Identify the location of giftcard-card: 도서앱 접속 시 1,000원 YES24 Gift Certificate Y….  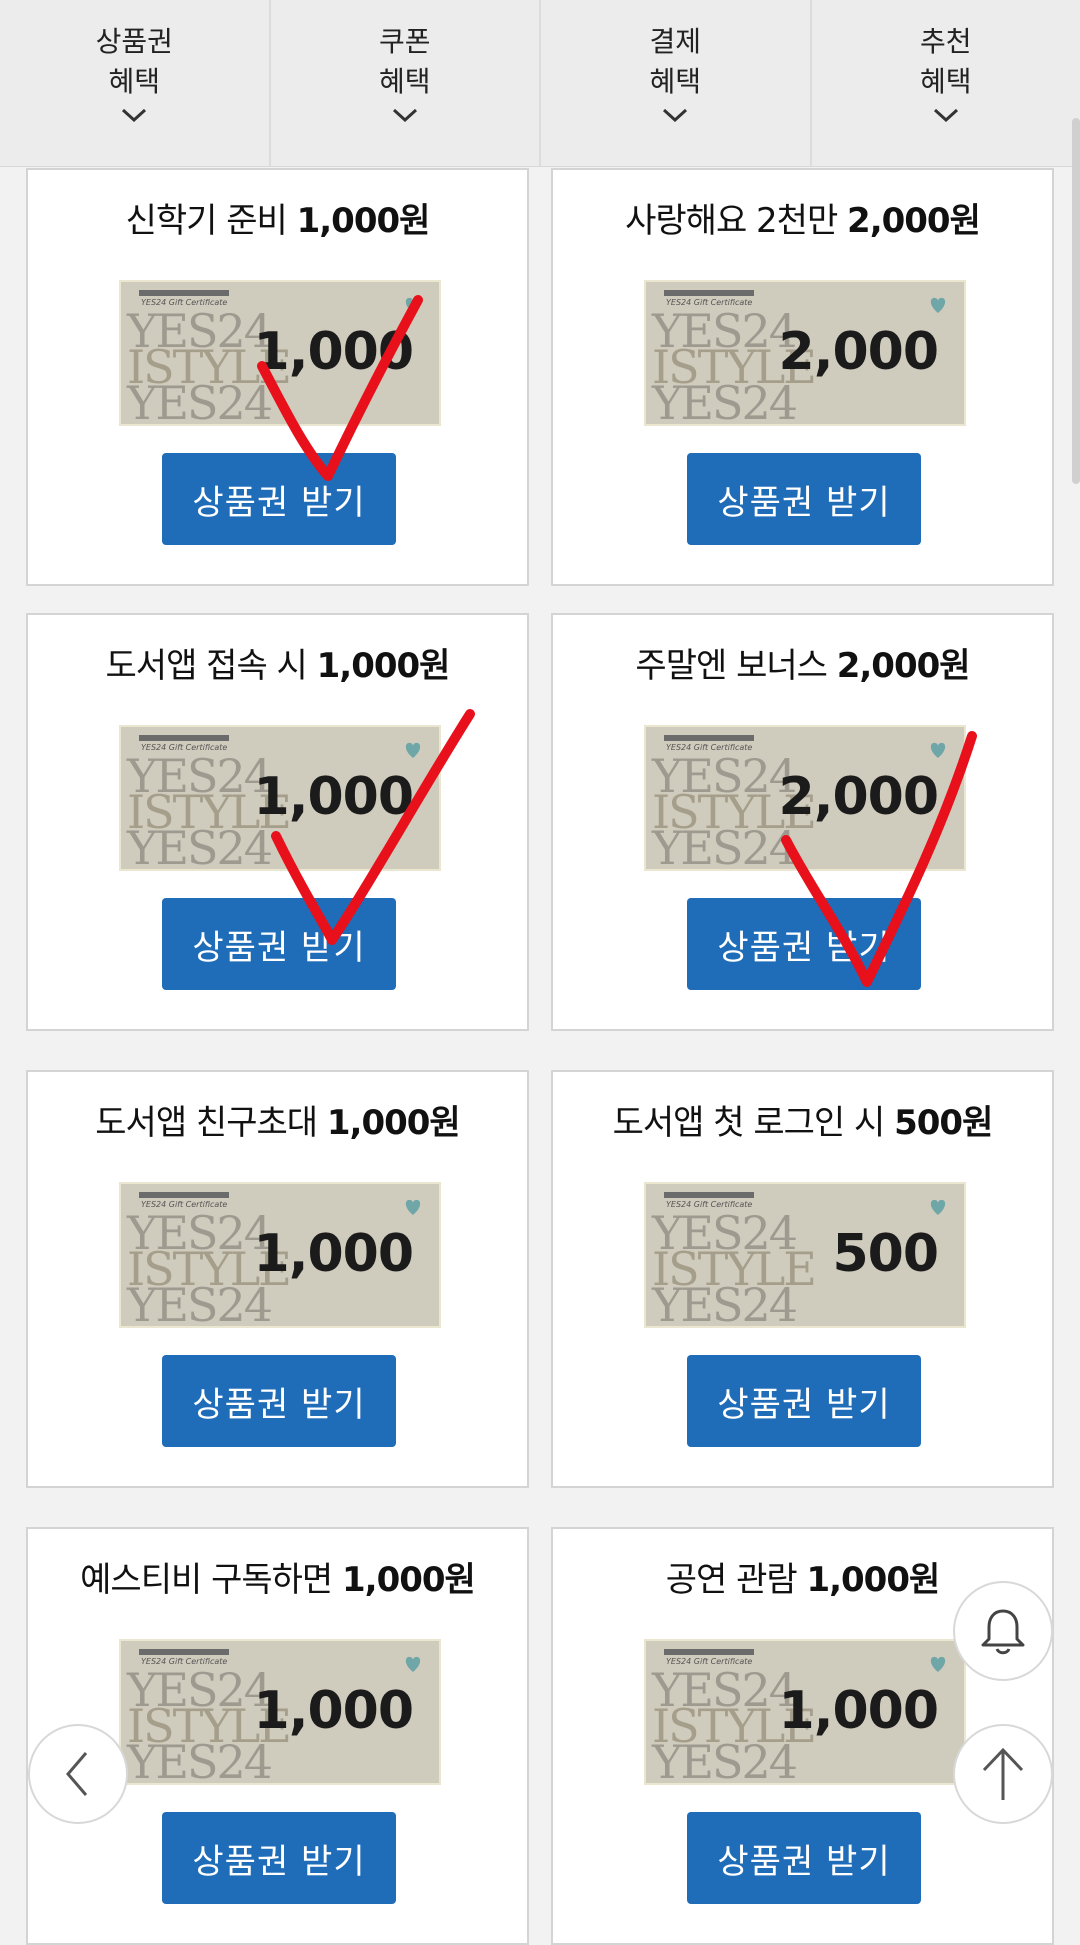
(277, 822).